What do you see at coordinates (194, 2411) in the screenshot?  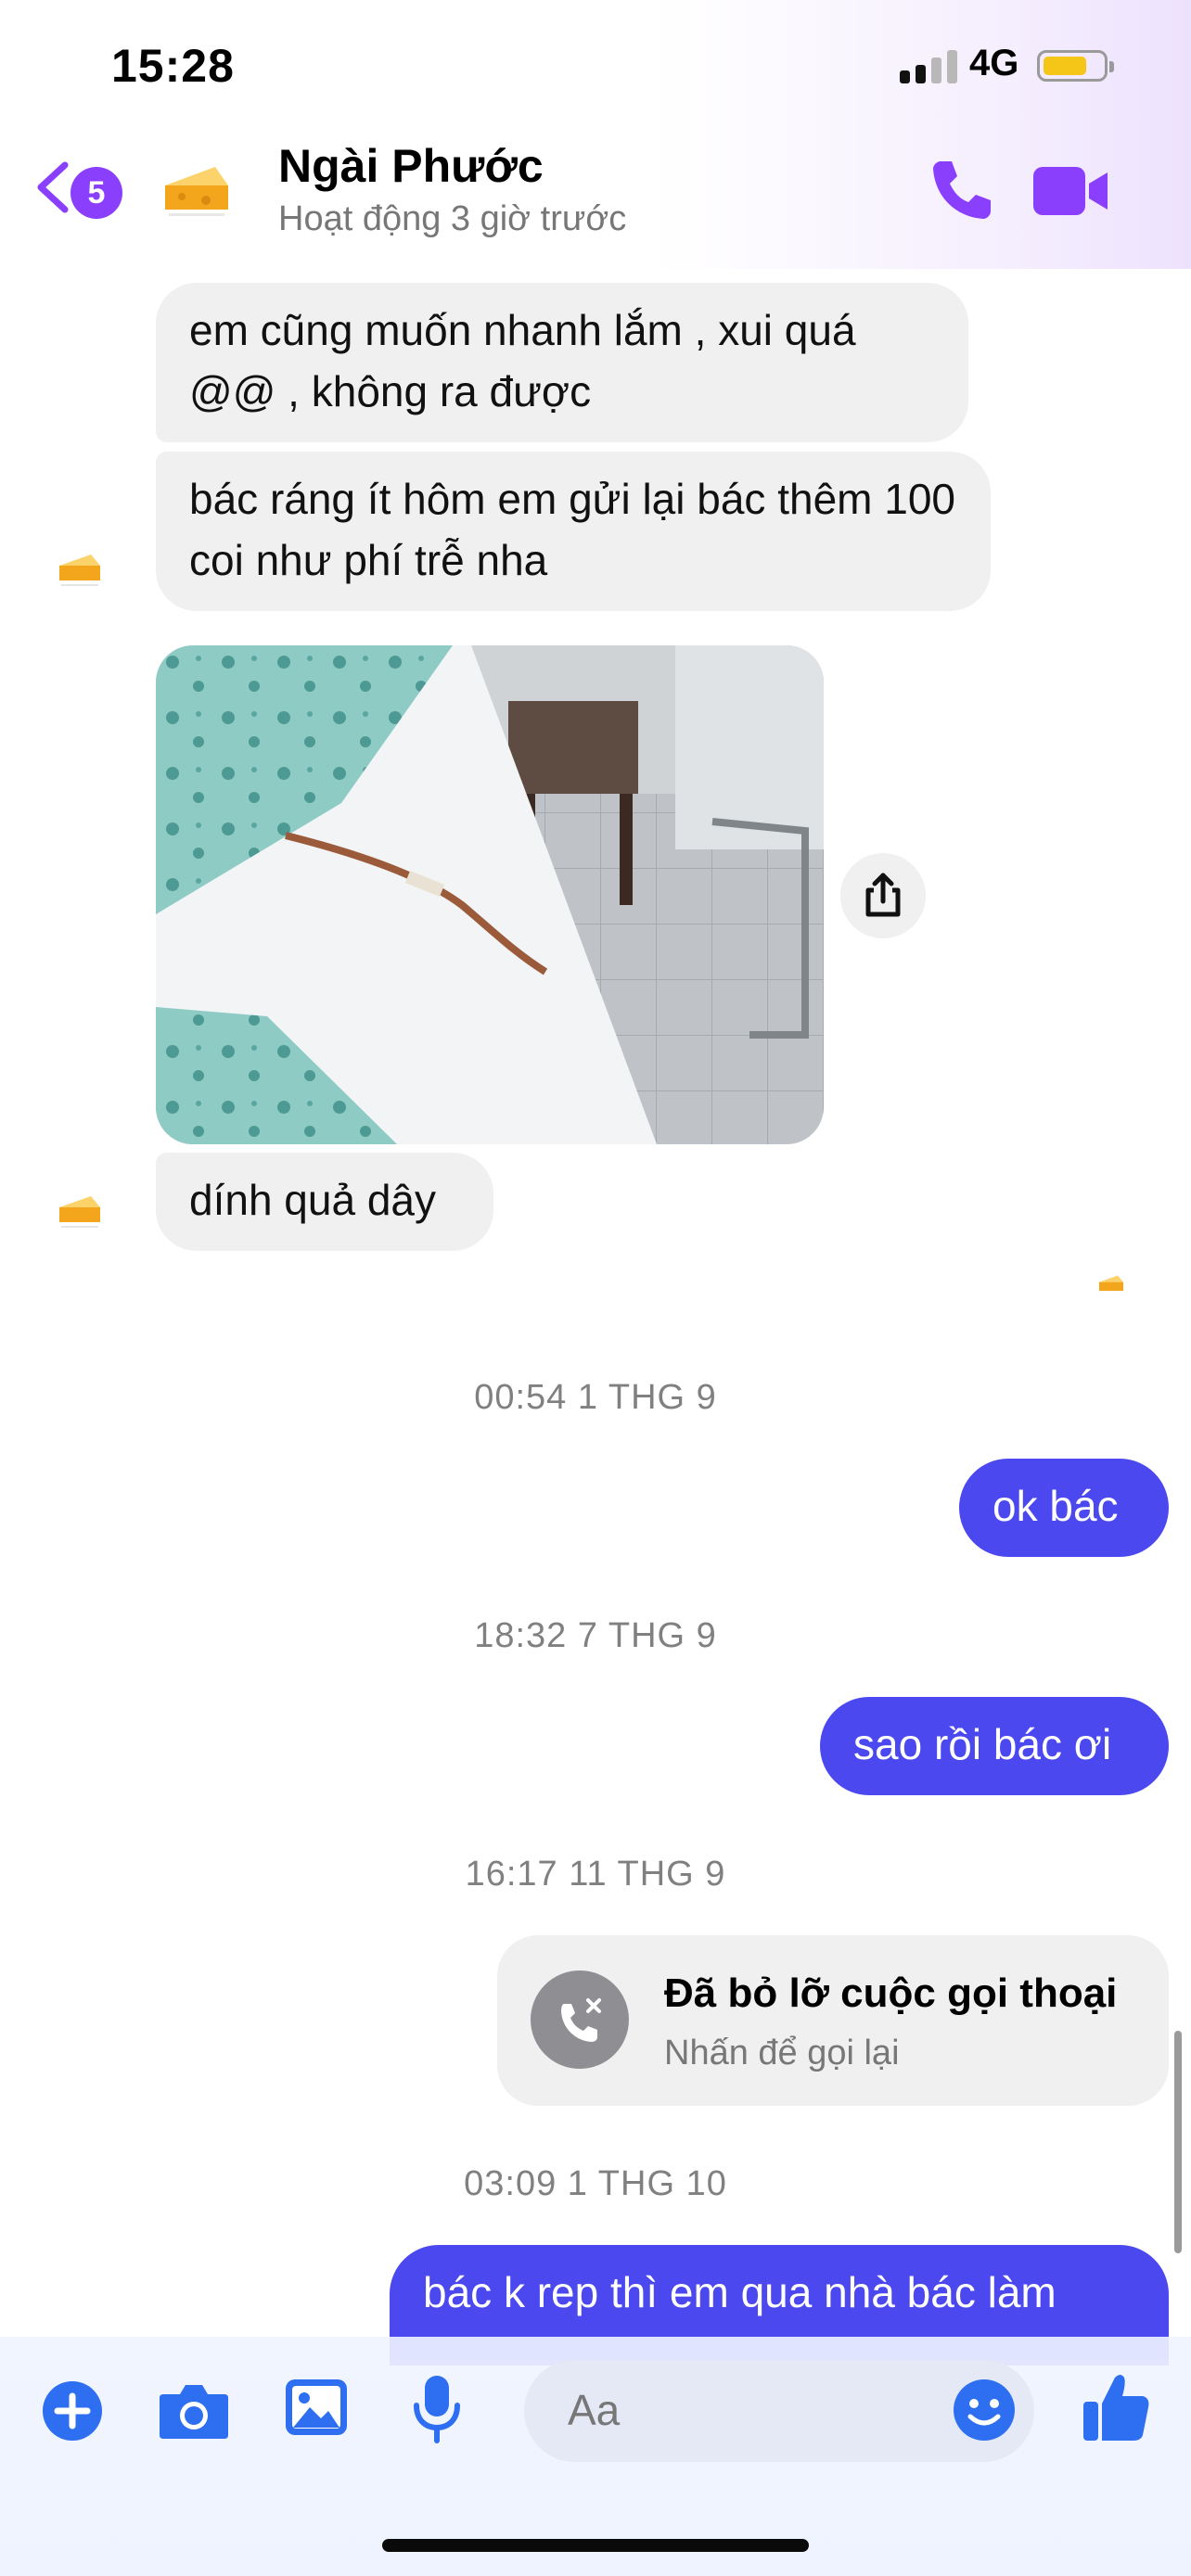 I see `camera-icon` at bounding box center [194, 2411].